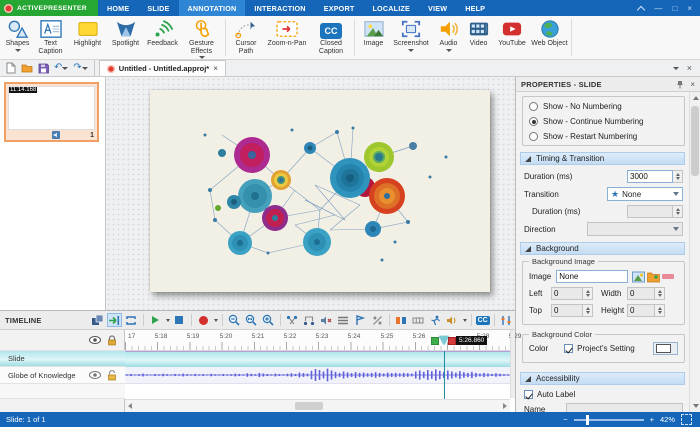 The width and height of the screenshot is (700, 427). I want to click on project-setting-checkbox, so click(569, 348).